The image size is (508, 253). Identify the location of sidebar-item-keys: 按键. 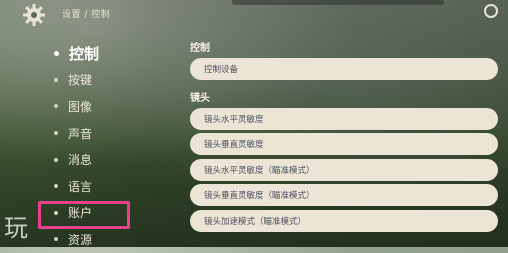
(101, 80).